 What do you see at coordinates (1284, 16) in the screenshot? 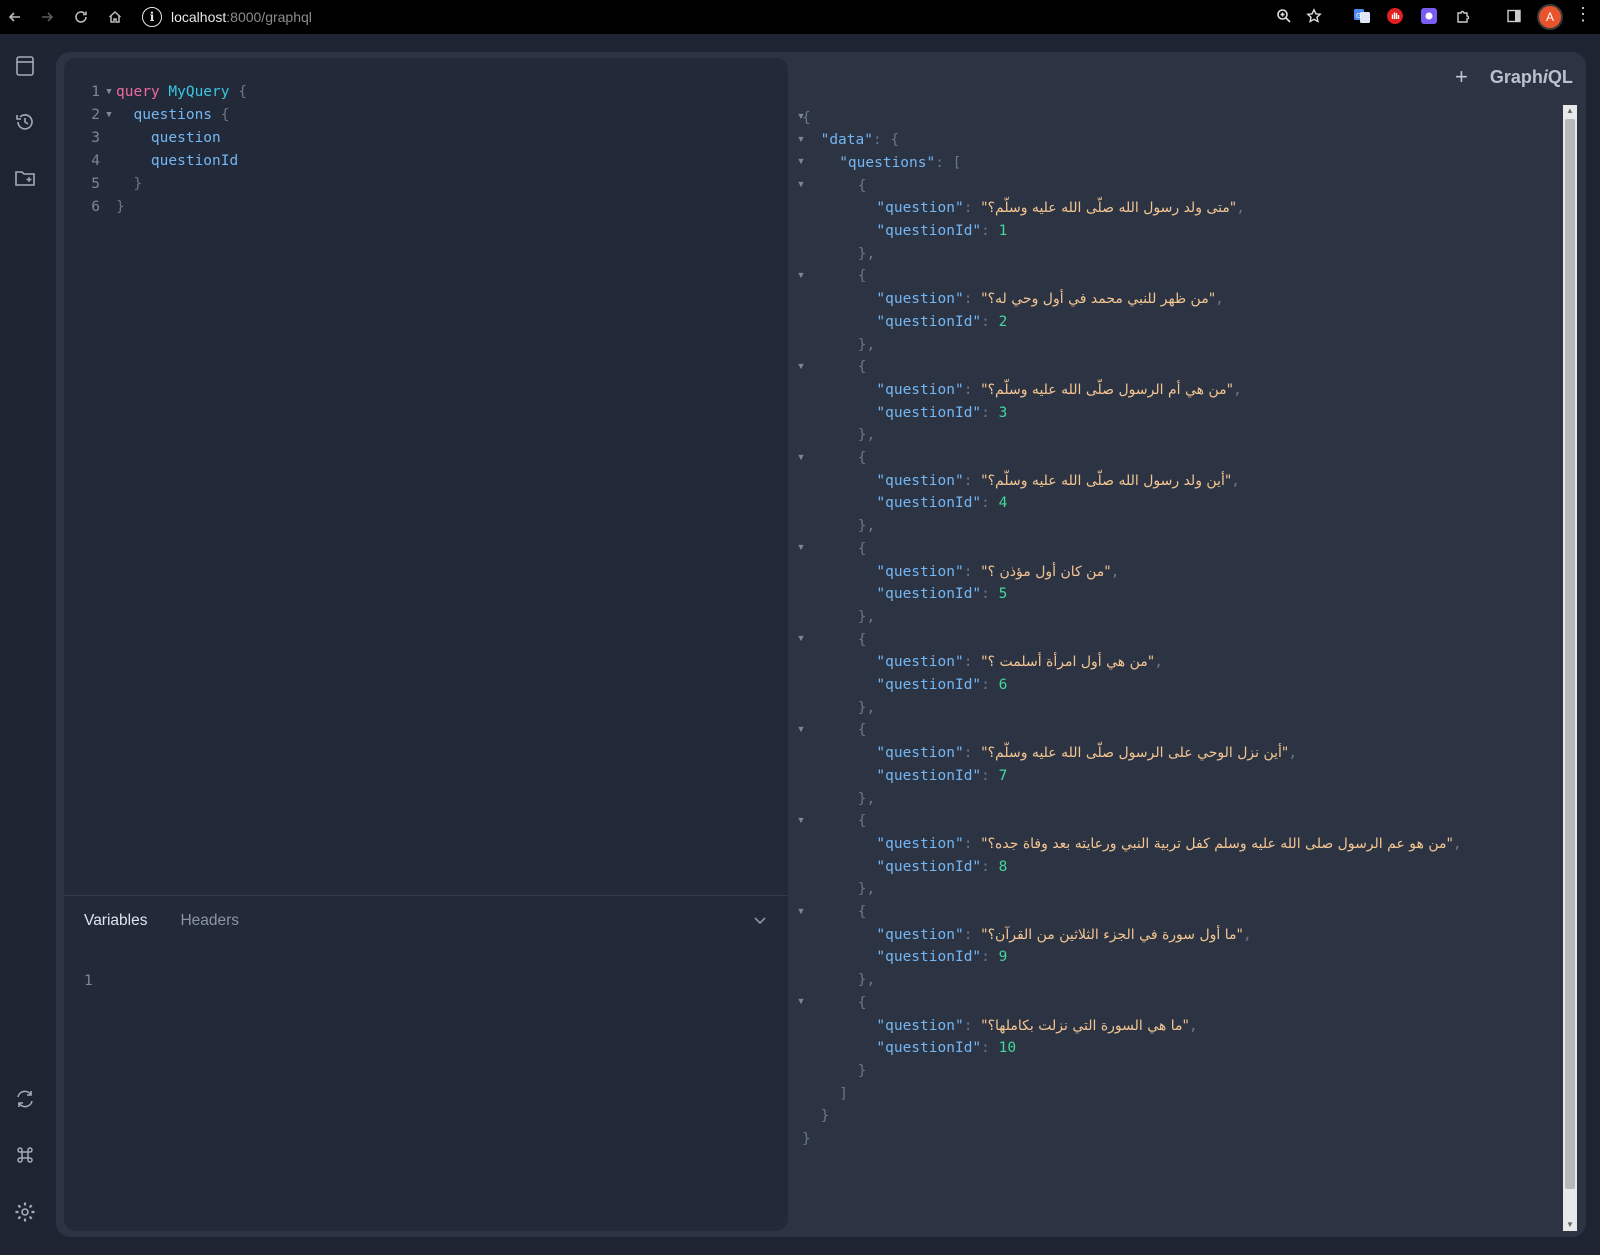
I see `zoom-icon` at bounding box center [1284, 16].